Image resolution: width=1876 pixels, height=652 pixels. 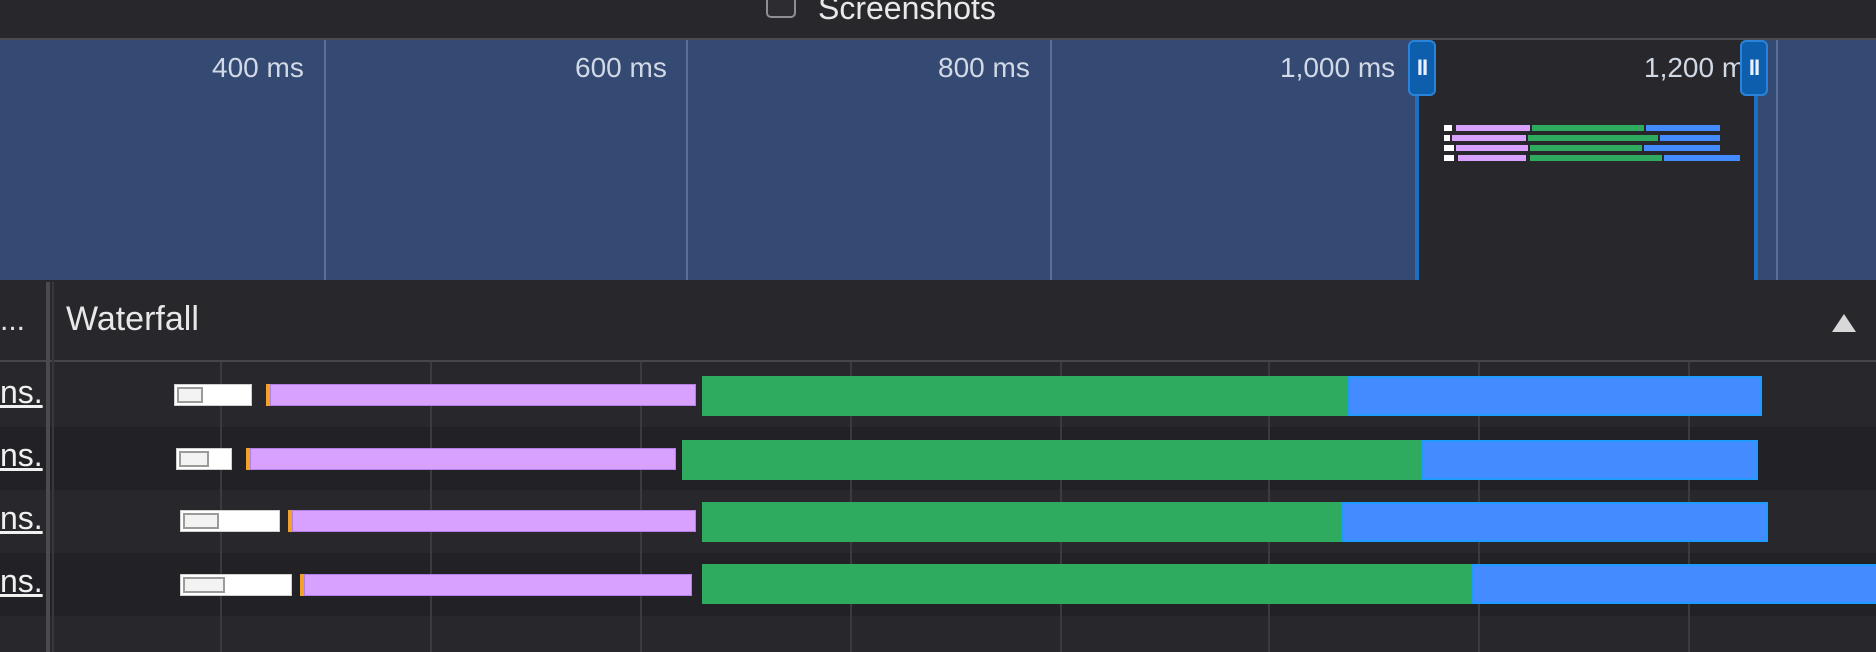 What do you see at coordinates (984, 67) in the screenshot?
I see `tick-label-800: 800 ms` at bounding box center [984, 67].